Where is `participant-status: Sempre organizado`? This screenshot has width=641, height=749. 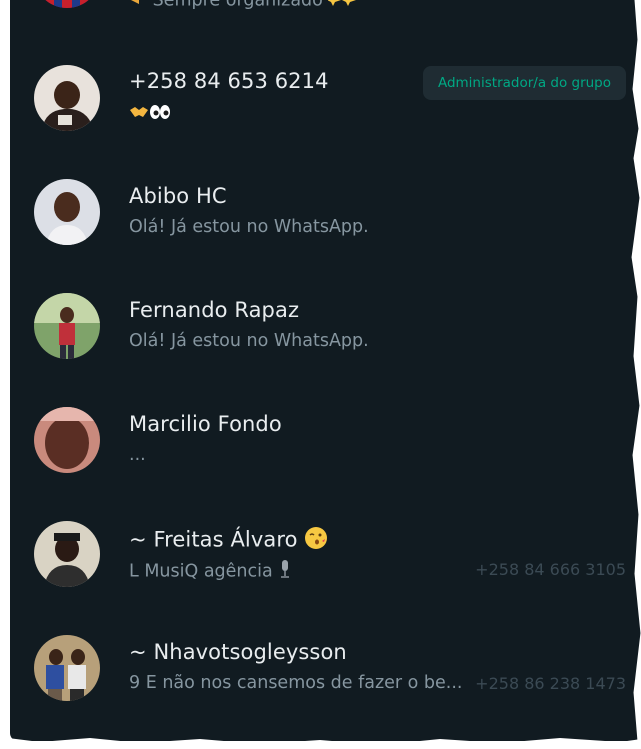
participant-status: Sempre organizado is located at coordinates (243, 5).